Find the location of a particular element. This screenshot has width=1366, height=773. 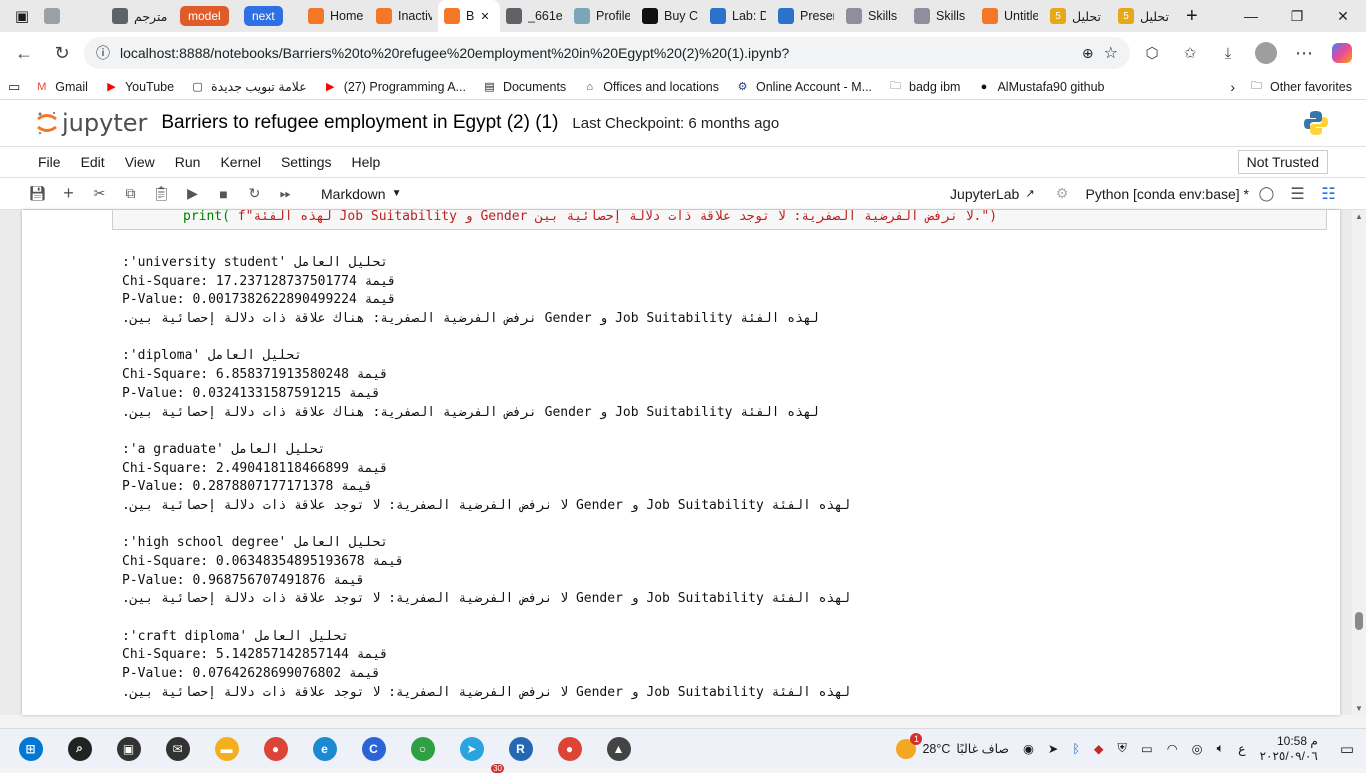

input-language: ع is located at coordinates (1241, 748).